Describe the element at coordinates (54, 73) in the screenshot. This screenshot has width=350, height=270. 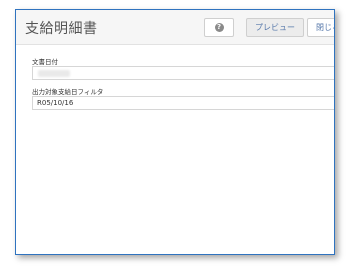
I see `blurred-date-value` at that location.